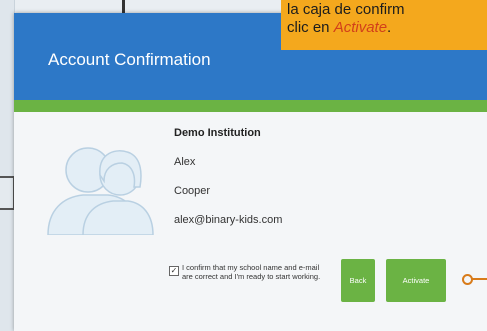 The width and height of the screenshot is (487, 331). What do you see at coordinates (174, 271) in the screenshot?
I see `confirm-checkbox: ✓` at bounding box center [174, 271].